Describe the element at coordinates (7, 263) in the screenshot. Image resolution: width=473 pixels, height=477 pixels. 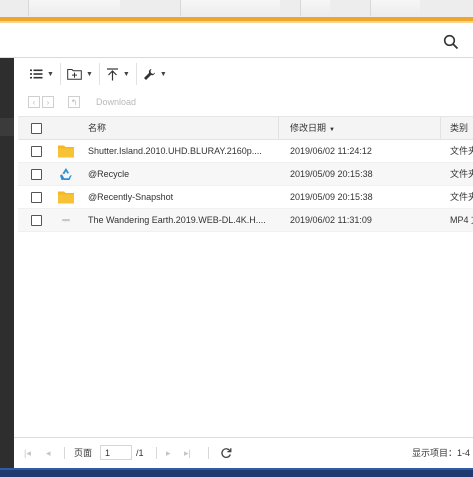
I see `sidebar` at that location.